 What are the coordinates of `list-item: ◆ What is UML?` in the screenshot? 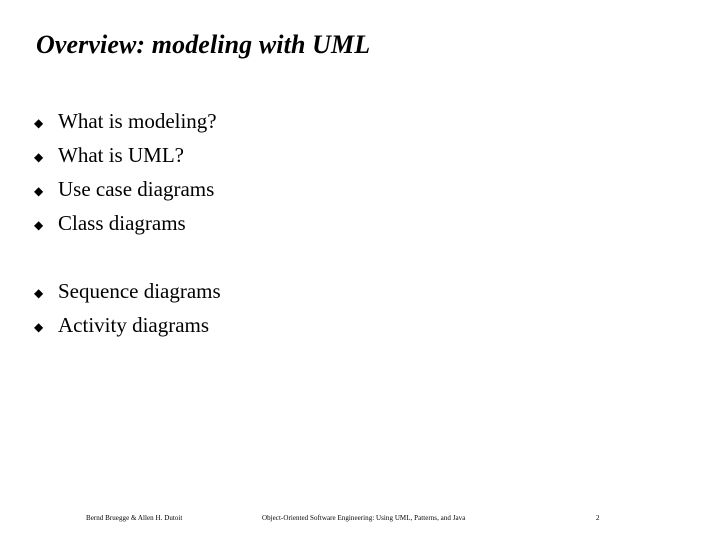 It's located at (354, 155).